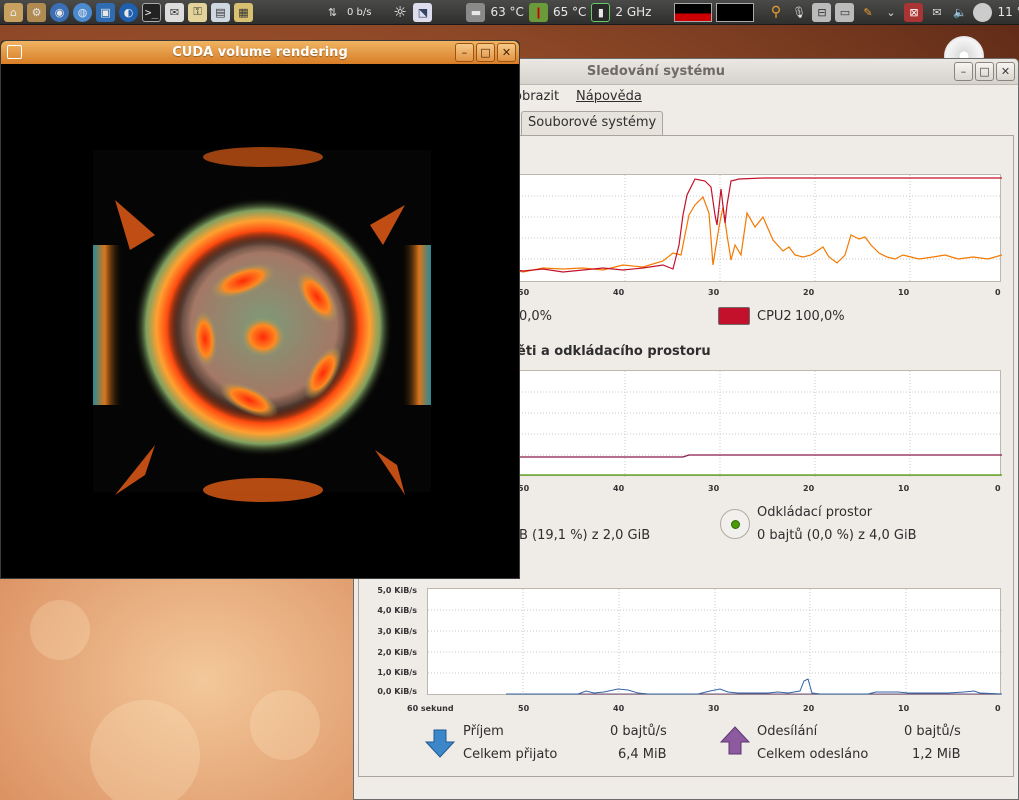 The width and height of the screenshot is (1019, 800). What do you see at coordinates (998, 708) in the screenshot?
I see `net-x-tick: 0` at bounding box center [998, 708].